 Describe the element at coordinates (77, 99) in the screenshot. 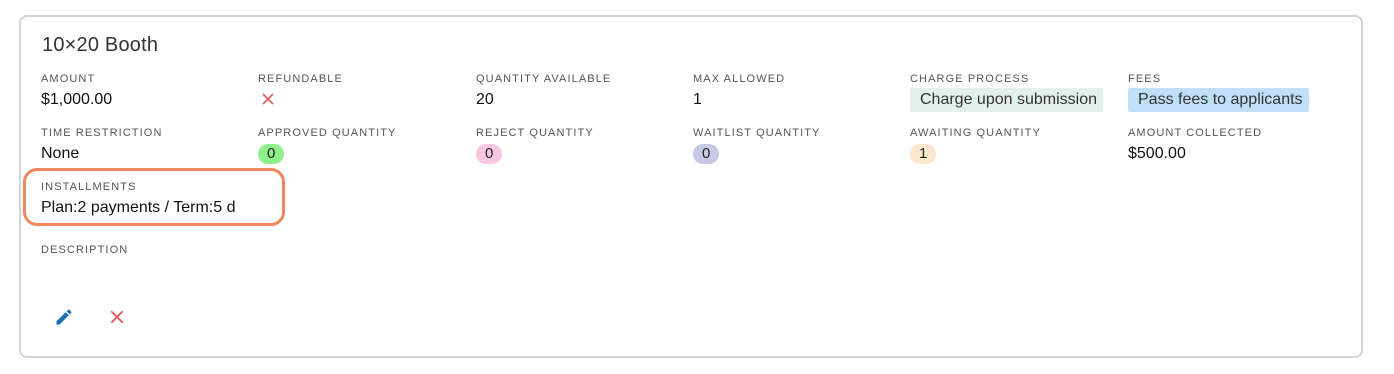

I see `field-value: $1,000.00` at that location.